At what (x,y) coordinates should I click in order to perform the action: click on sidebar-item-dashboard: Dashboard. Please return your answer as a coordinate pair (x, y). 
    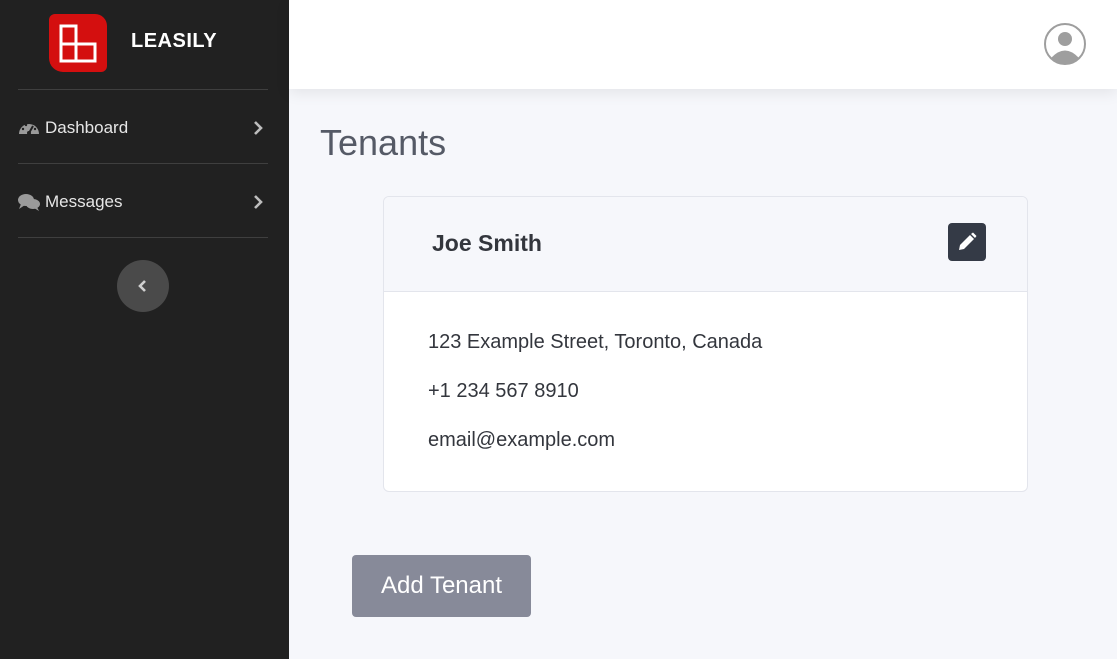
    Looking at the image, I should click on (143, 128).